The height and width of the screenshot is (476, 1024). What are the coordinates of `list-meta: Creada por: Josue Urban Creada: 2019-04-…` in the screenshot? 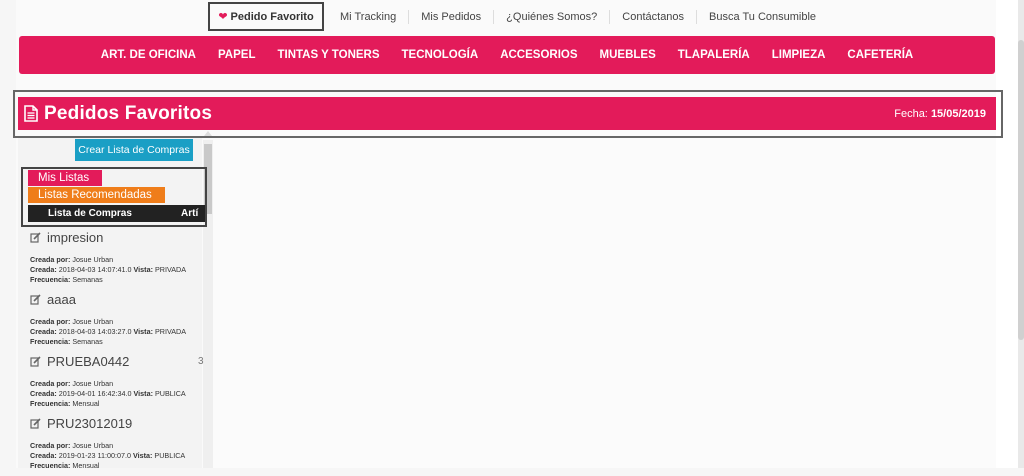 It's located at (117, 394).